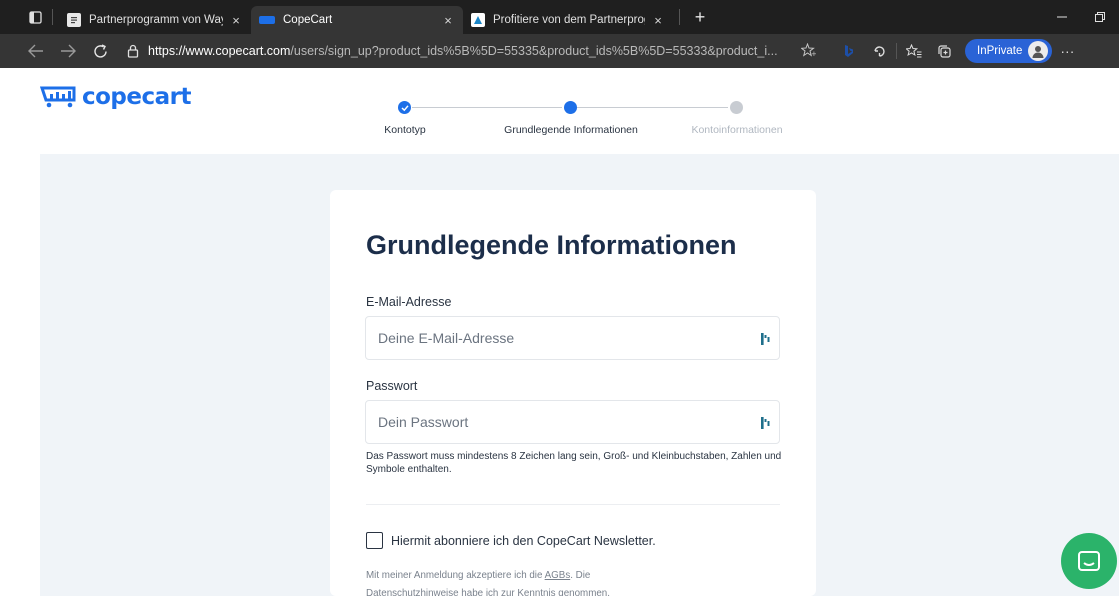 Image resolution: width=1119 pixels, height=596 pixels. Describe the element at coordinates (558, 575) in the screenshot. I see `agb-link: AGBs` at that location.